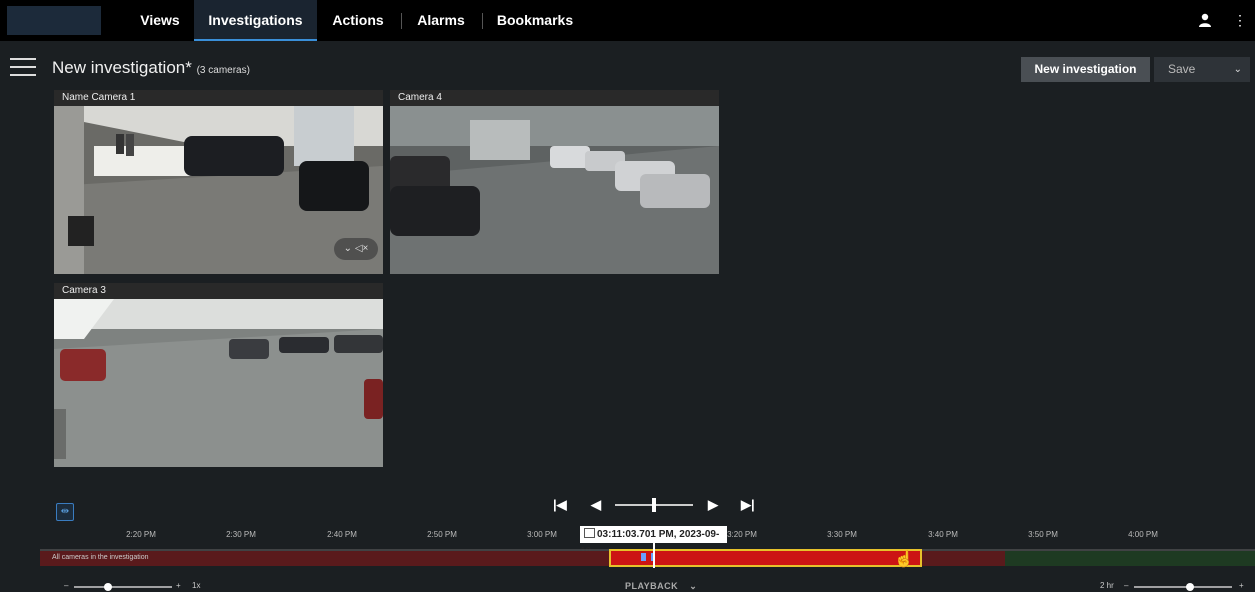 The width and height of the screenshot is (1255, 592). I want to click on time-label: 3:00 PM, so click(542, 534).